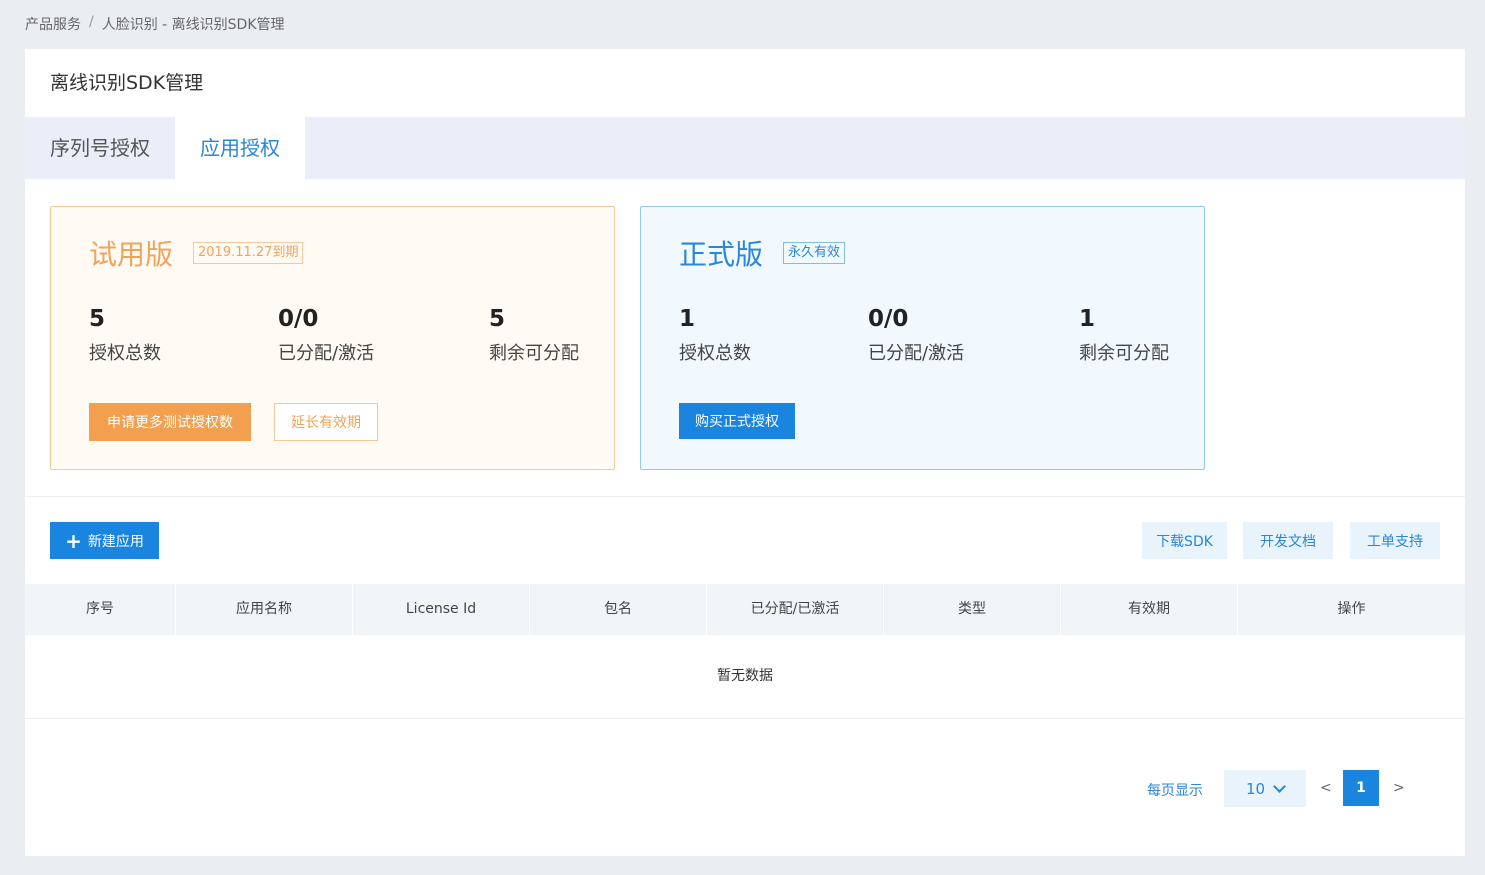 The width and height of the screenshot is (1485, 875). What do you see at coordinates (814, 253) in the screenshot?
I see `formal-validity-badge: 永久有效` at bounding box center [814, 253].